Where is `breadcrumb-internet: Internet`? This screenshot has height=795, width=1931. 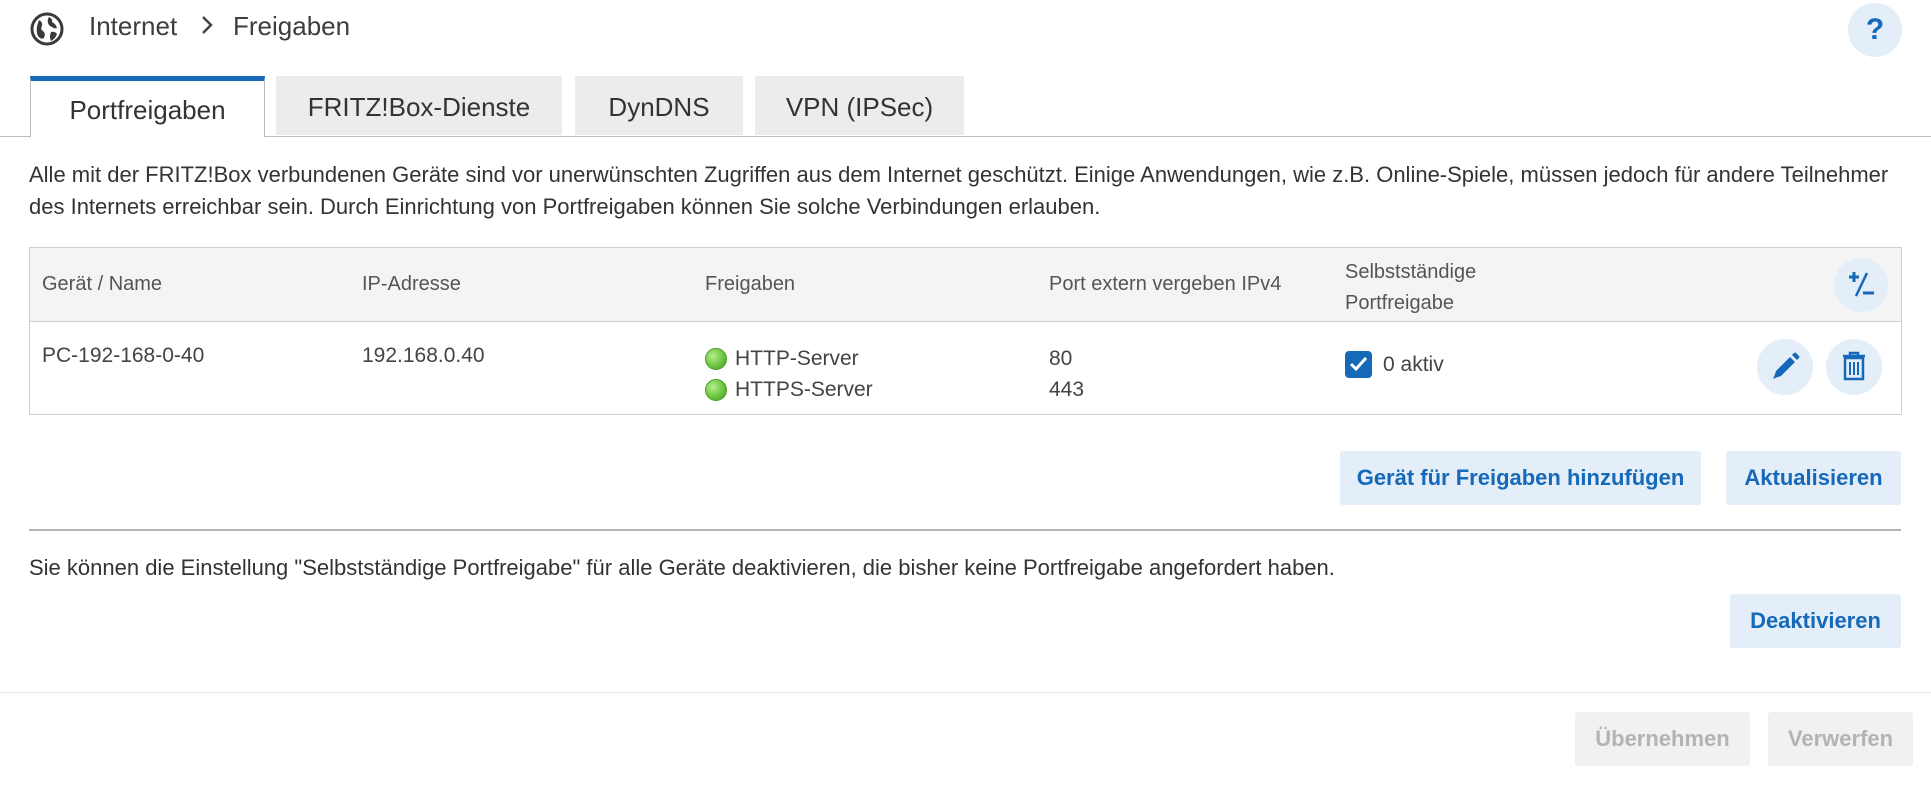 breadcrumb-internet: Internet is located at coordinates (133, 26).